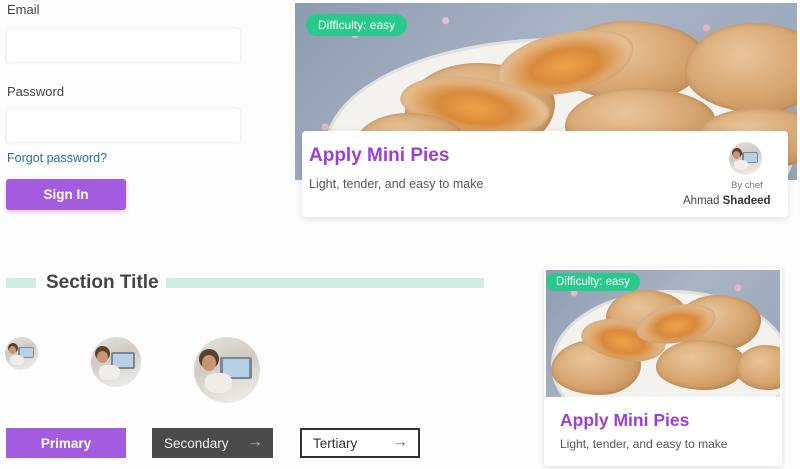  I want to click on avatar-small, so click(21, 353).